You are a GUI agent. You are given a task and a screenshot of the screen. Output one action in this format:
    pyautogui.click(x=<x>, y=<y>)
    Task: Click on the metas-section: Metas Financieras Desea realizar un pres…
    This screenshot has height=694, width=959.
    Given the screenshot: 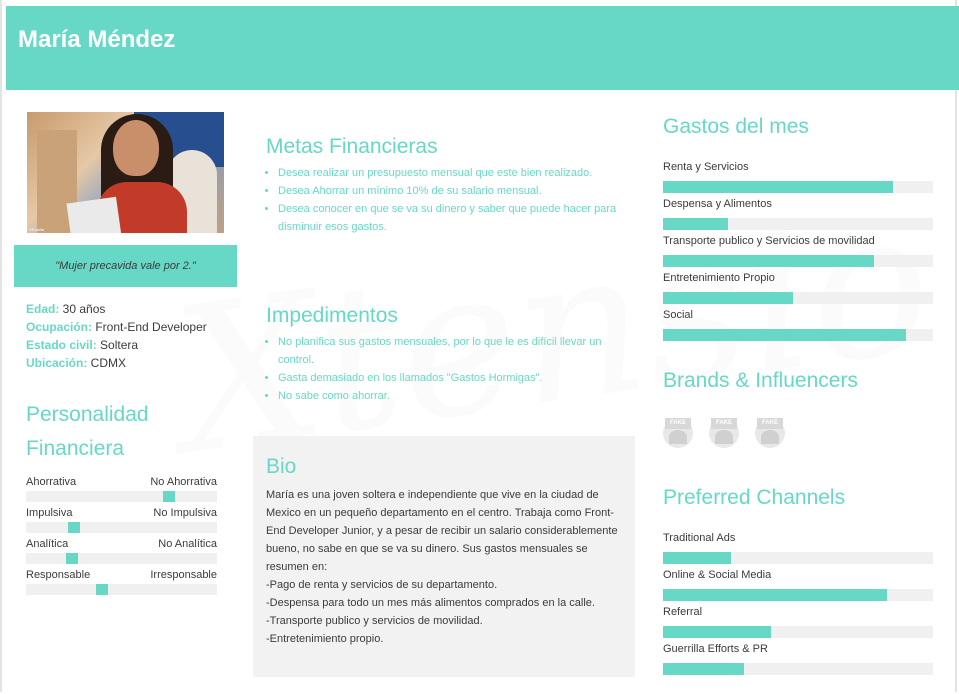 What is the action you would take?
    pyautogui.click(x=442, y=185)
    